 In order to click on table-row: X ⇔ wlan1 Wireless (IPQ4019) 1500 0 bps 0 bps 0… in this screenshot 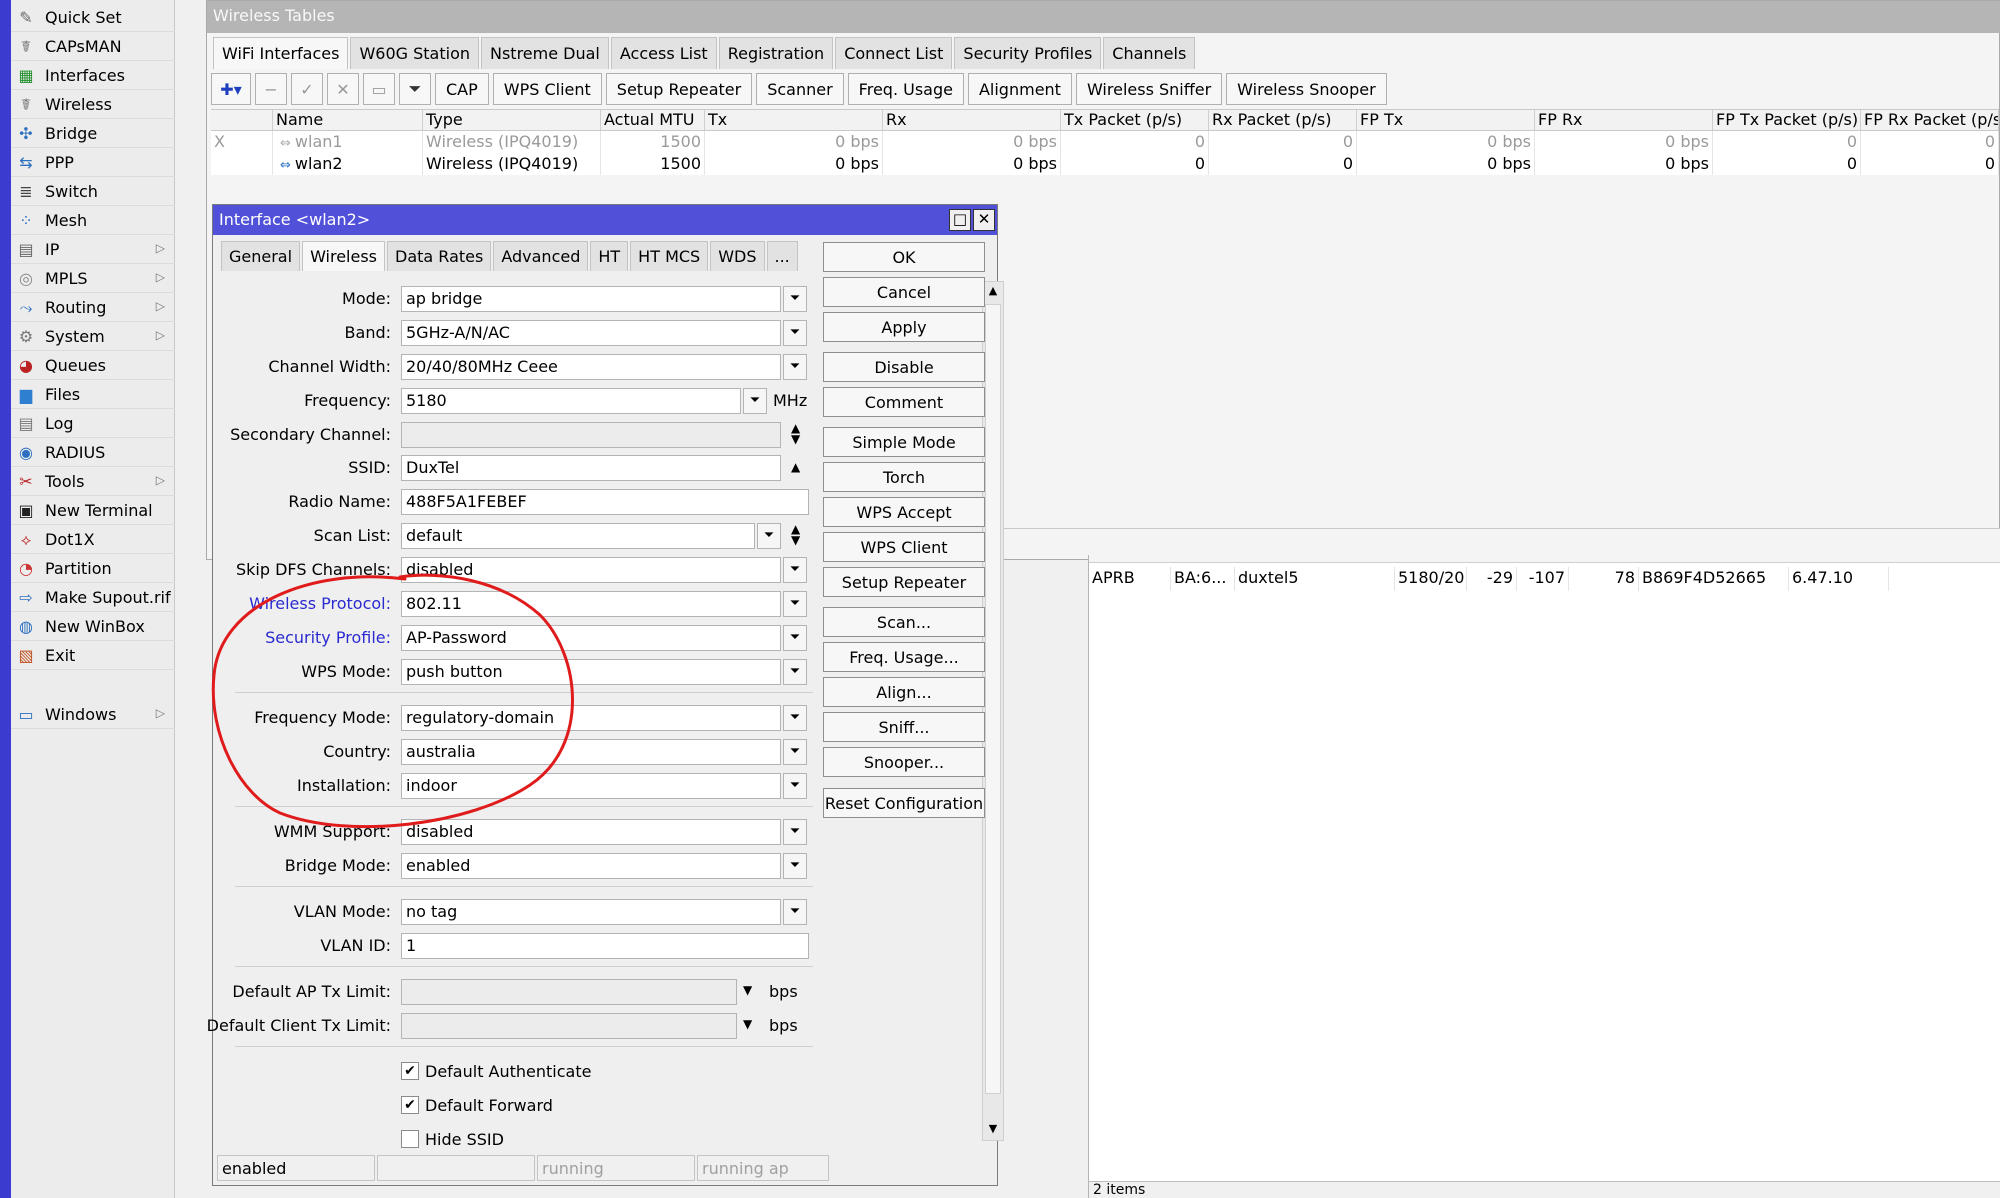, I will do `click(1105, 142)`.